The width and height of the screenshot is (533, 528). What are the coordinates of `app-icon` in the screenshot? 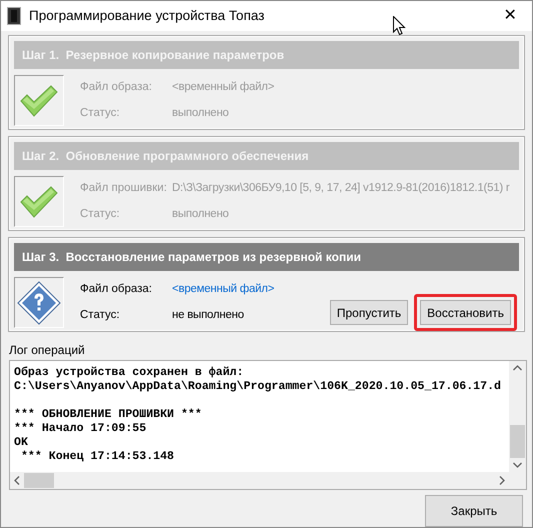 It's located at (14, 16).